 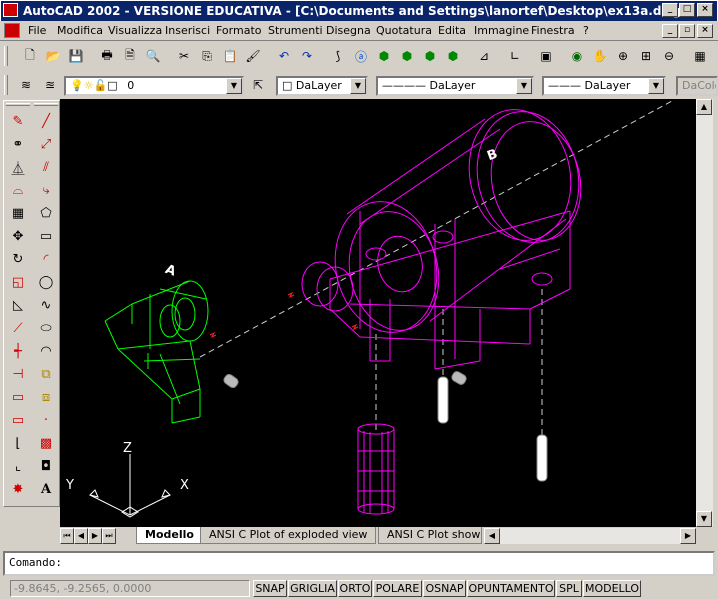 I want to click on command-line: Comando:, so click(x=359, y=563).